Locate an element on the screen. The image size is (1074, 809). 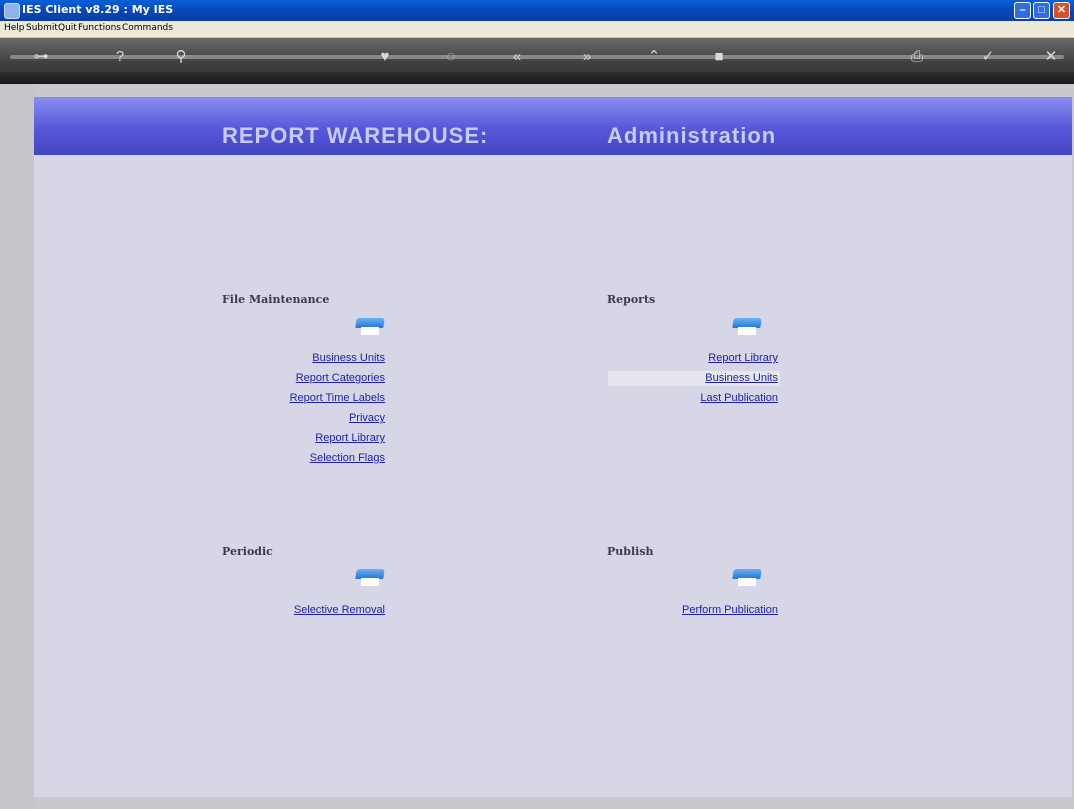
search-icon: ⚲ is located at coordinates (181, 57).